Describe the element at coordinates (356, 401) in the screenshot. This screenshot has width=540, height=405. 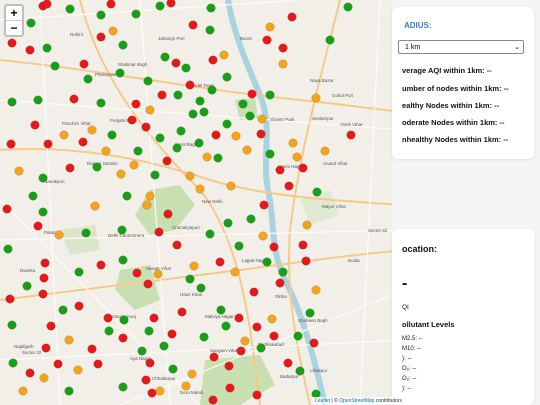
I see `osm-link: OpenStreetMap` at that location.